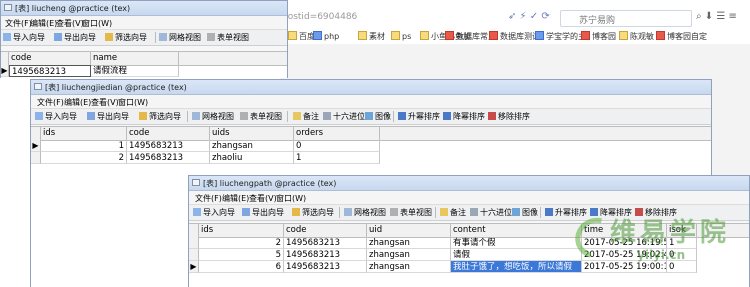 This screenshot has height=287, width=750. Describe the element at coordinates (516, 255) in the screenshot. I see `table-cell: 请假` at that location.